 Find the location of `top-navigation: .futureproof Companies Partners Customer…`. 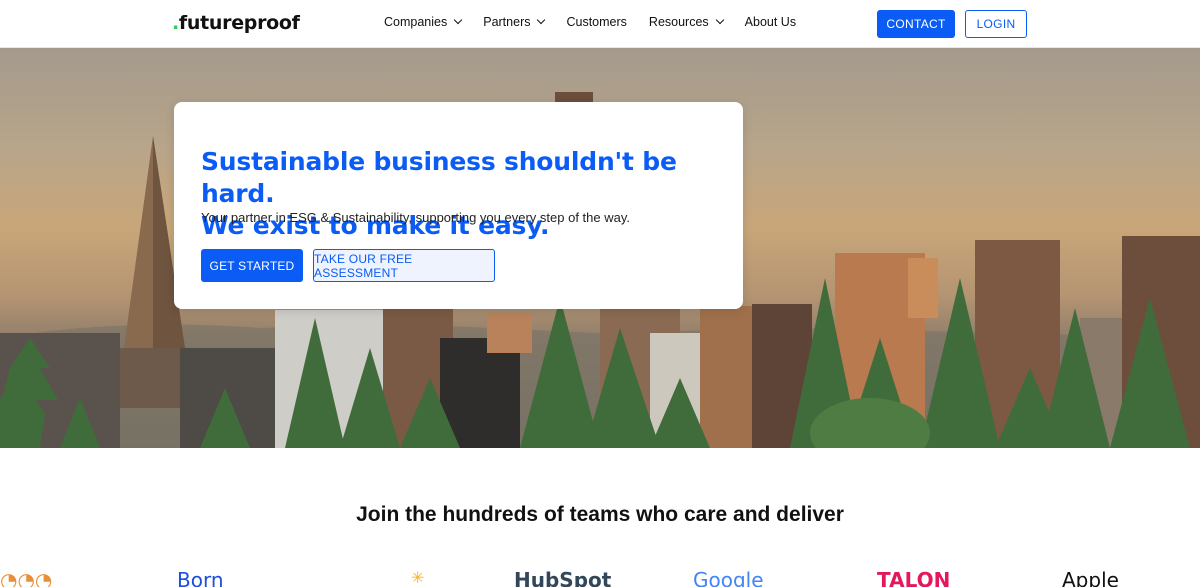

top-navigation: .futureproof Companies Partners Customer… is located at coordinates (600, 24).